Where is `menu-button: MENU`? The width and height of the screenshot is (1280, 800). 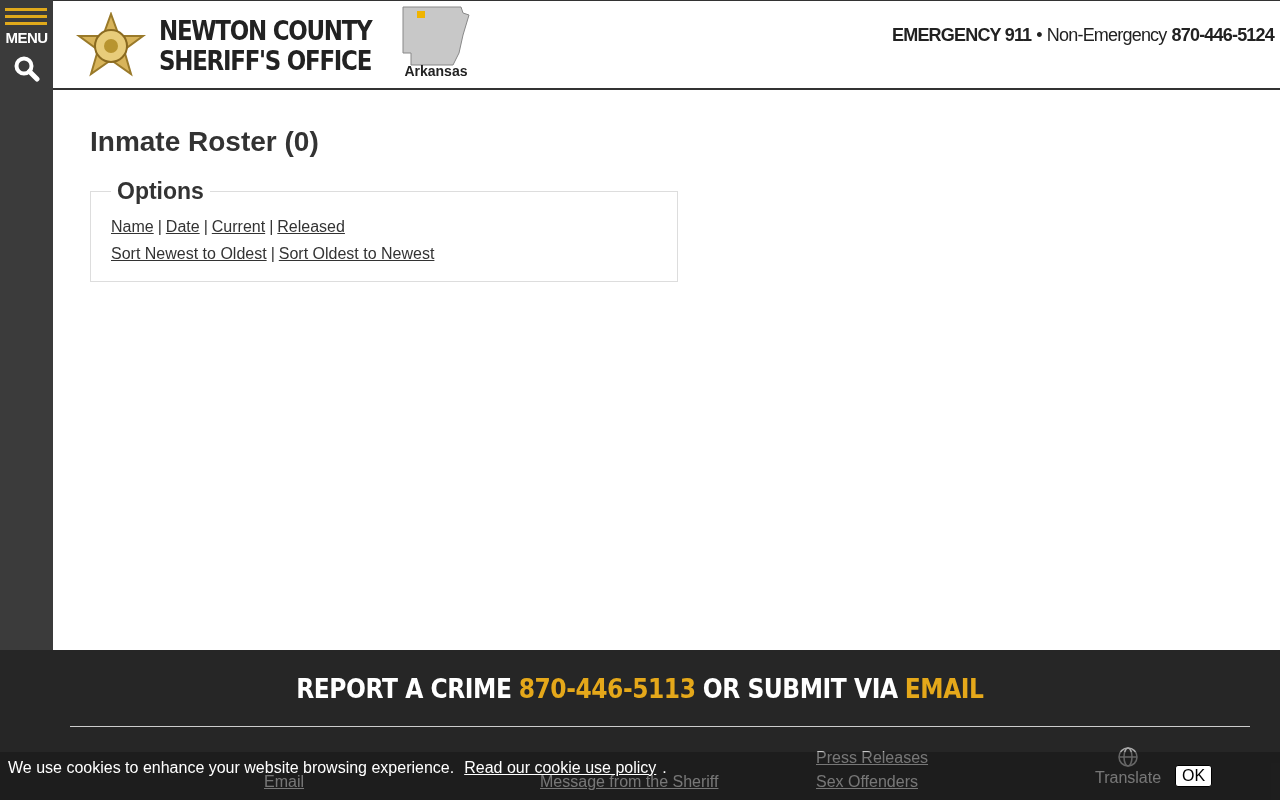
menu-button: MENU is located at coordinates (26, 23).